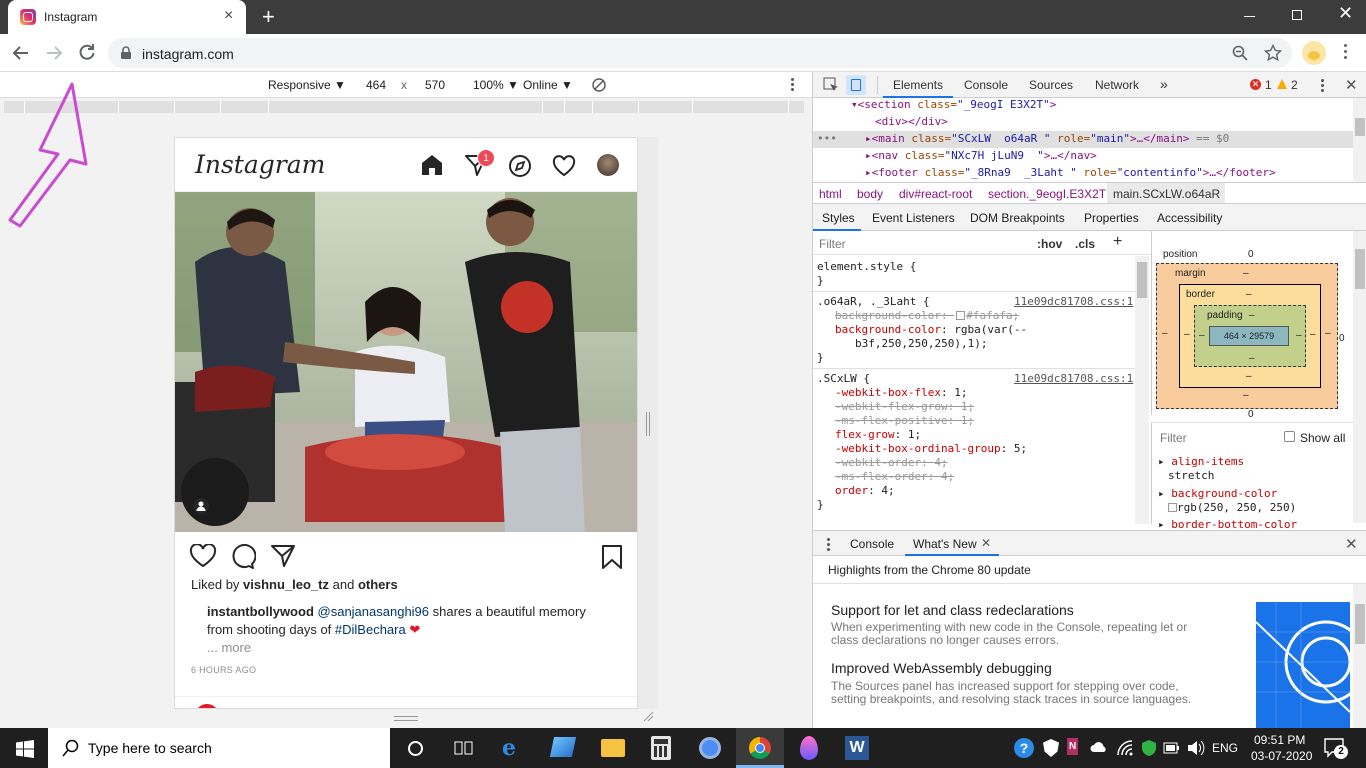 This screenshot has height=768, width=1366. What do you see at coordinates (831, 85) in the screenshot?
I see `inspect-element-icon` at bounding box center [831, 85].